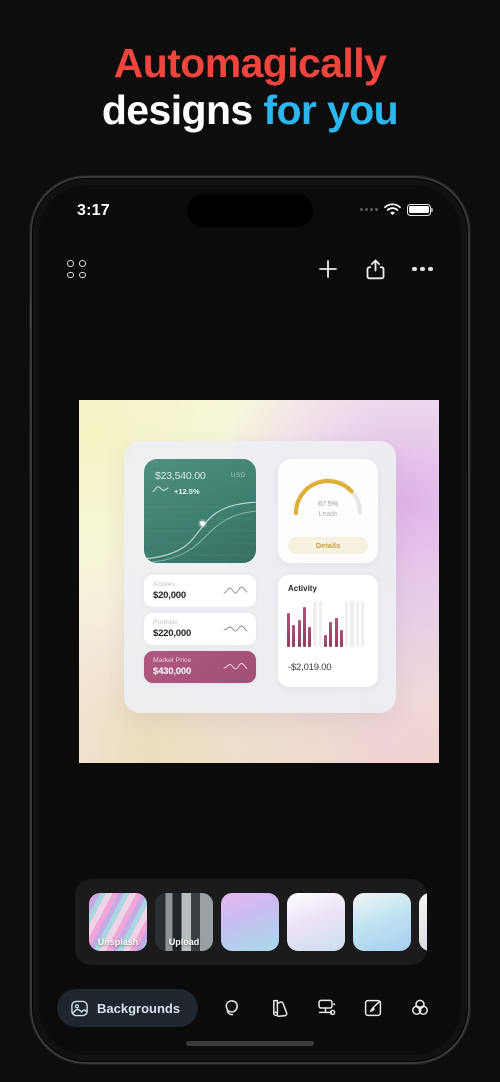 The image size is (500, 1082). What do you see at coordinates (160, 489) in the screenshot?
I see `balance-sparkline-icon` at bounding box center [160, 489].